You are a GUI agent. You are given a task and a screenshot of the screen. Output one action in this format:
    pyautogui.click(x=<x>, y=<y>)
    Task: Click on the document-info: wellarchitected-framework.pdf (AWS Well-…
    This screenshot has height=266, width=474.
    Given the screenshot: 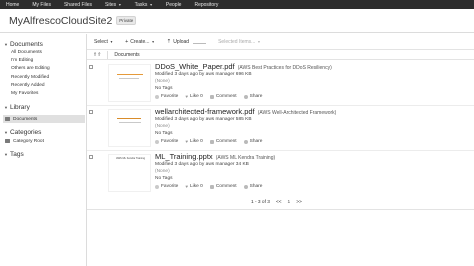 What is the action you would take?
    pyautogui.click(x=245, y=121)
    